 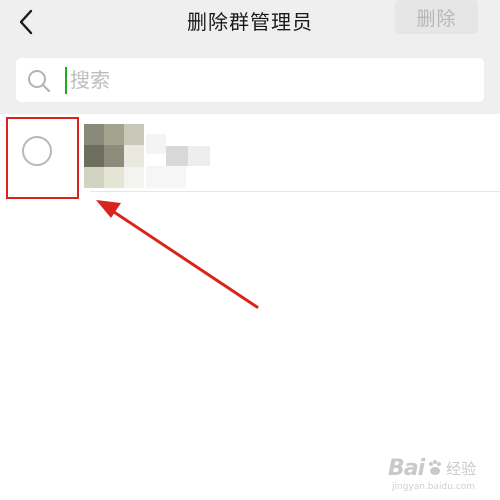 I want to click on search-box, so click(x=250, y=80).